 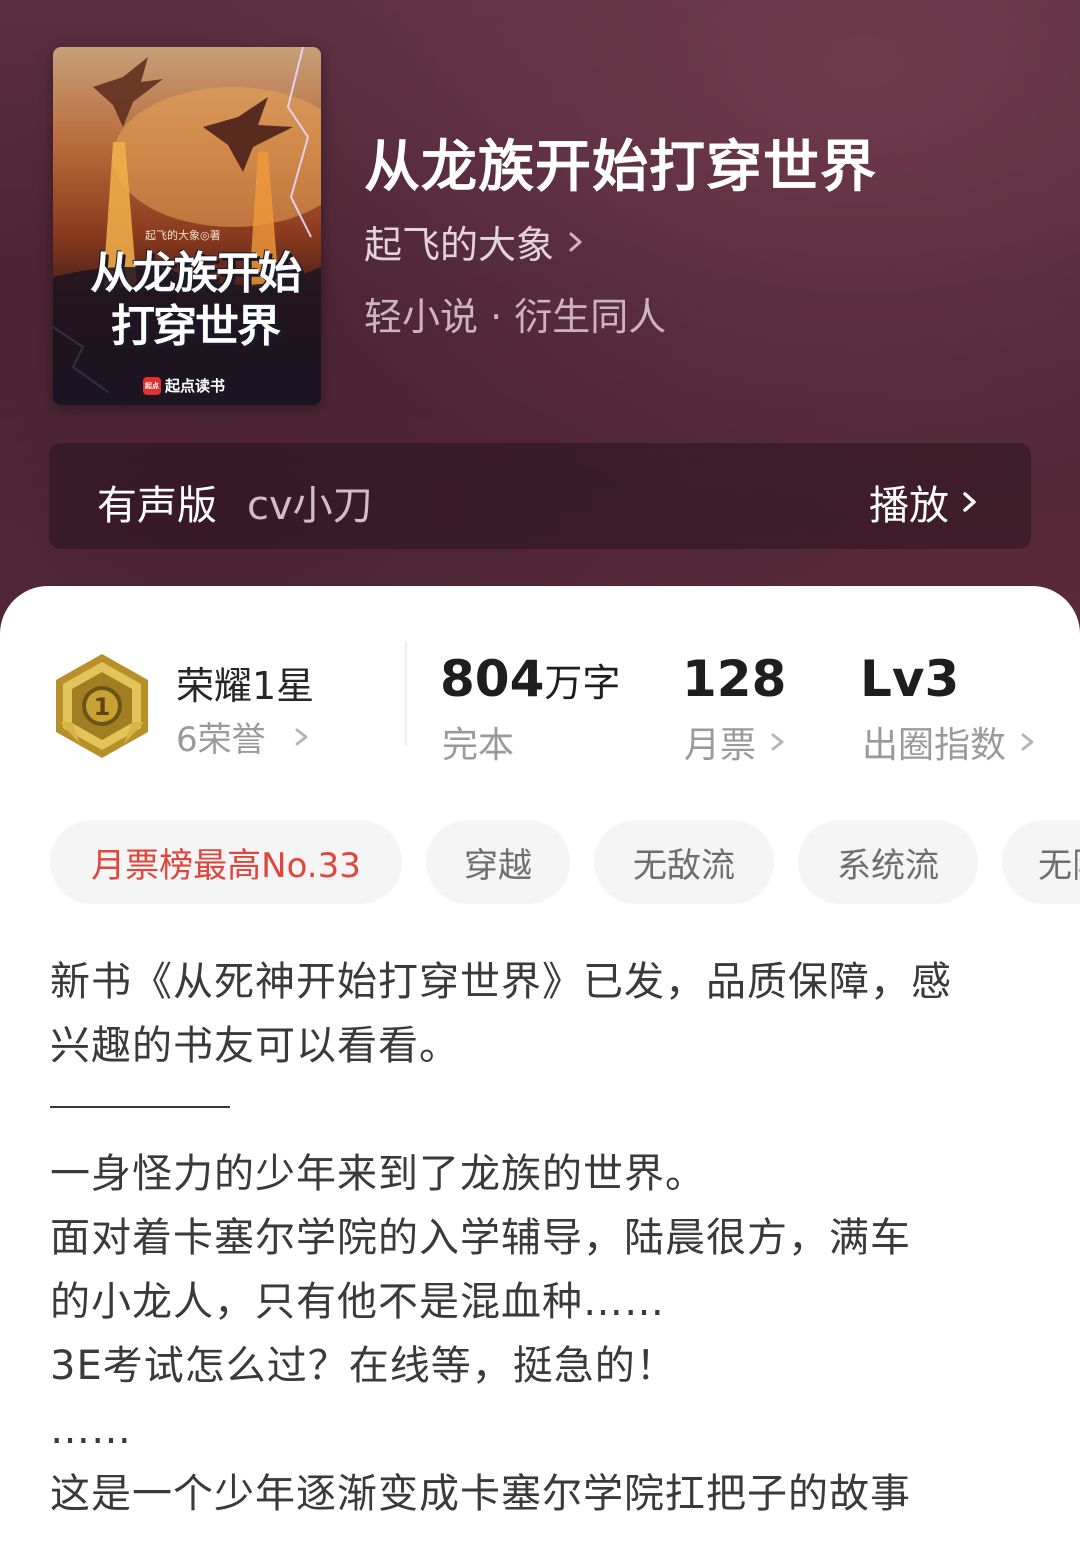 I want to click on tag-list: 月票榜最高No.33 穿越 无敌流 系统流 无限流, so click(x=565, y=862).